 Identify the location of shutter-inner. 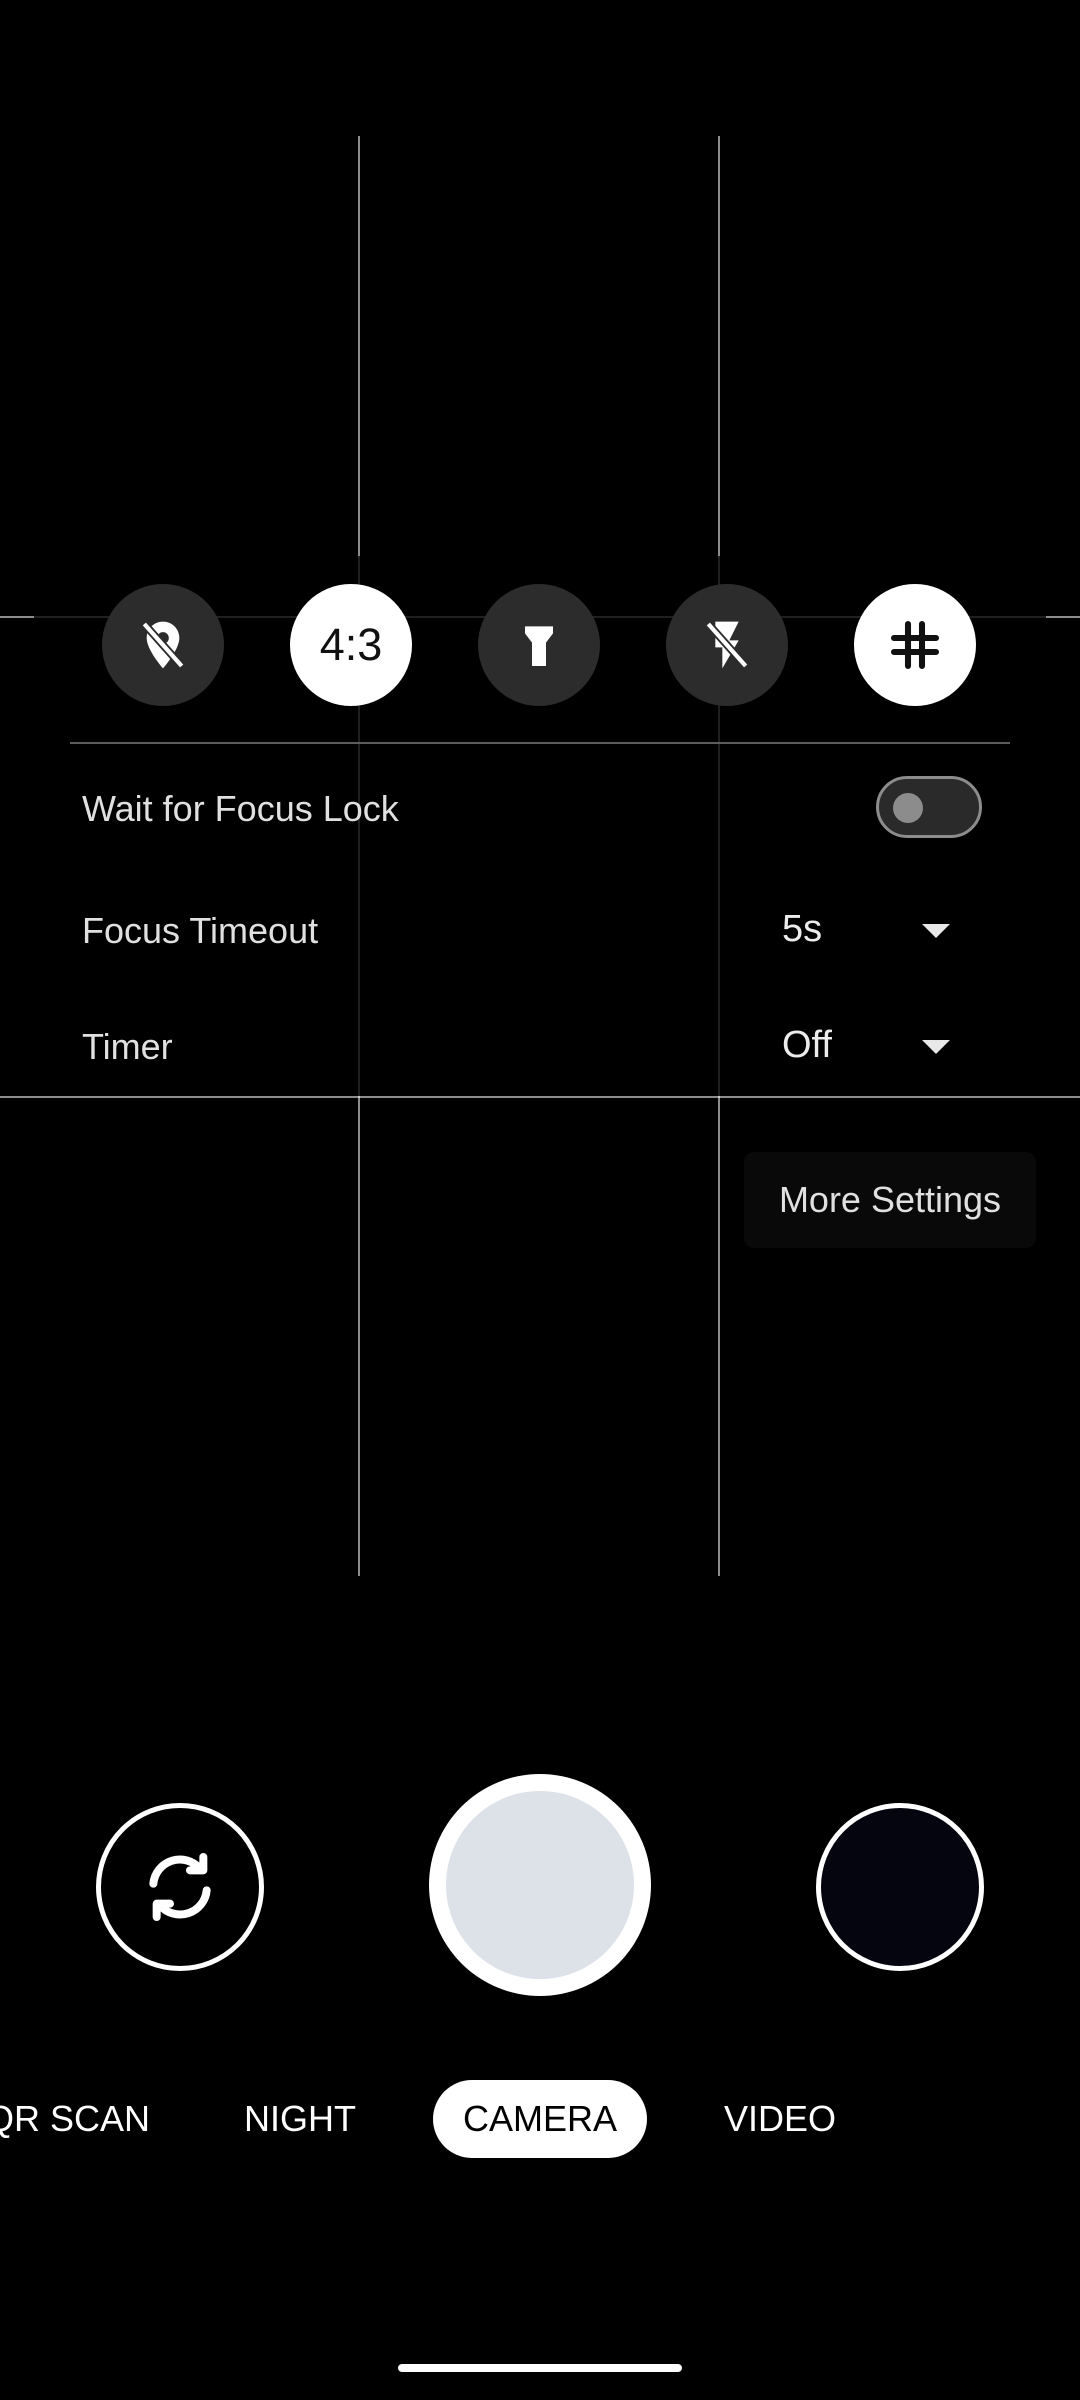
(540, 1885).